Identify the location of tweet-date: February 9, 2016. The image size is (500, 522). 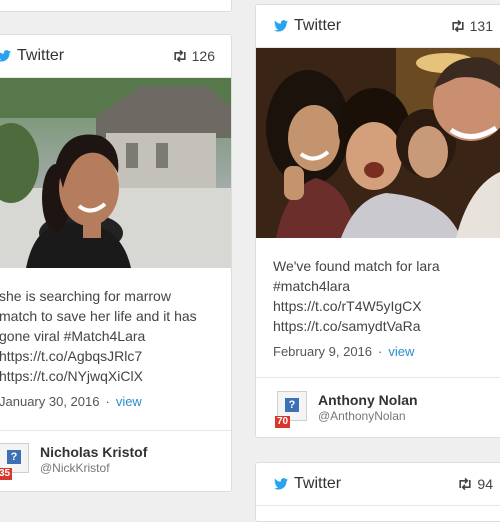
(323, 351).